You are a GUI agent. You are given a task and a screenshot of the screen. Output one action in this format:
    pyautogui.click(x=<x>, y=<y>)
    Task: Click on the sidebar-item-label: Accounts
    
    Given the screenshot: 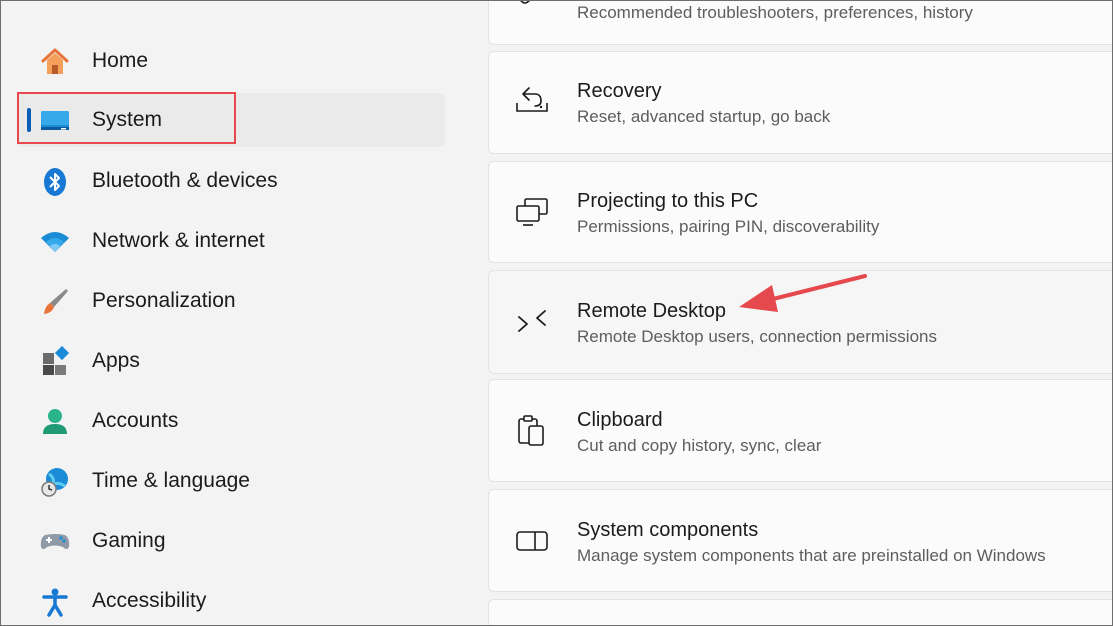 What is the action you would take?
    pyautogui.click(x=135, y=420)
    